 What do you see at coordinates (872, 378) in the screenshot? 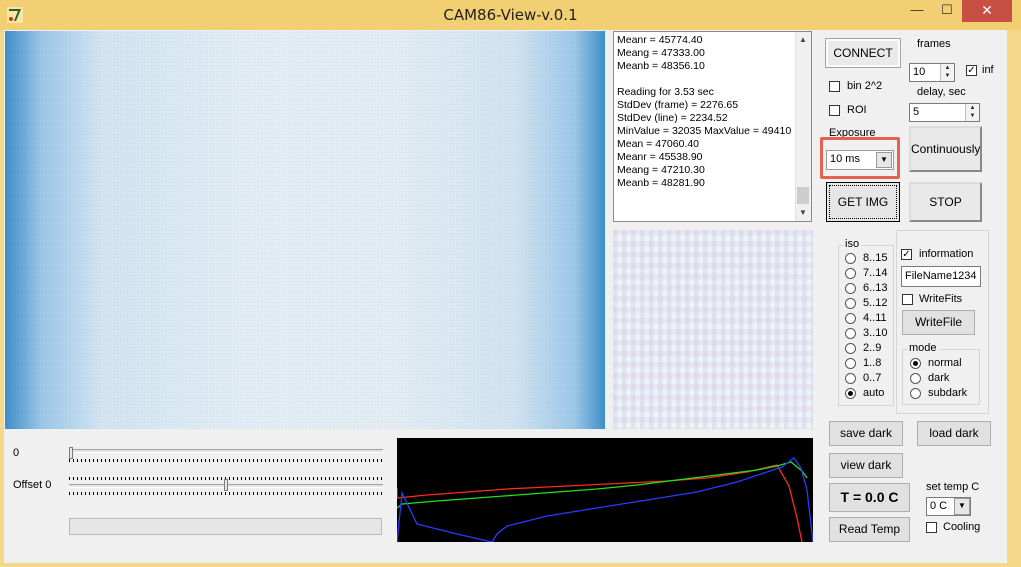
I see `radio-label: 0..7` at bounding box center [872, 378].